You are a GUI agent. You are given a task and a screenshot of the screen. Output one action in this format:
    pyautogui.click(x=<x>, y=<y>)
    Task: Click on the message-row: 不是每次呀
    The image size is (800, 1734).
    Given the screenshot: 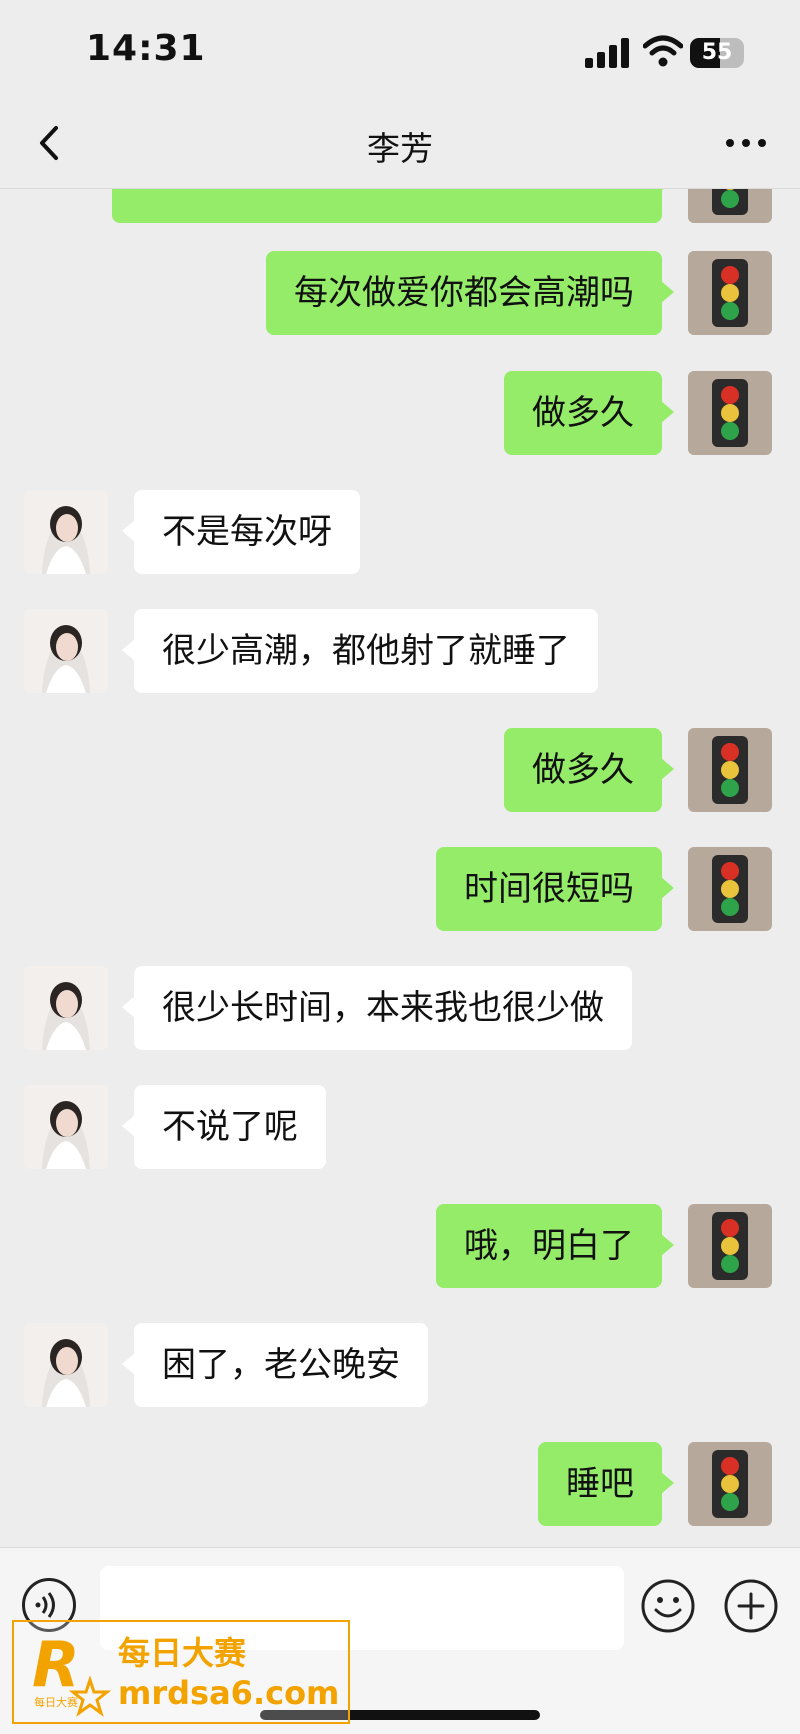 What is the action you would take?
    pyautogui.click(x=192, y=532)
    